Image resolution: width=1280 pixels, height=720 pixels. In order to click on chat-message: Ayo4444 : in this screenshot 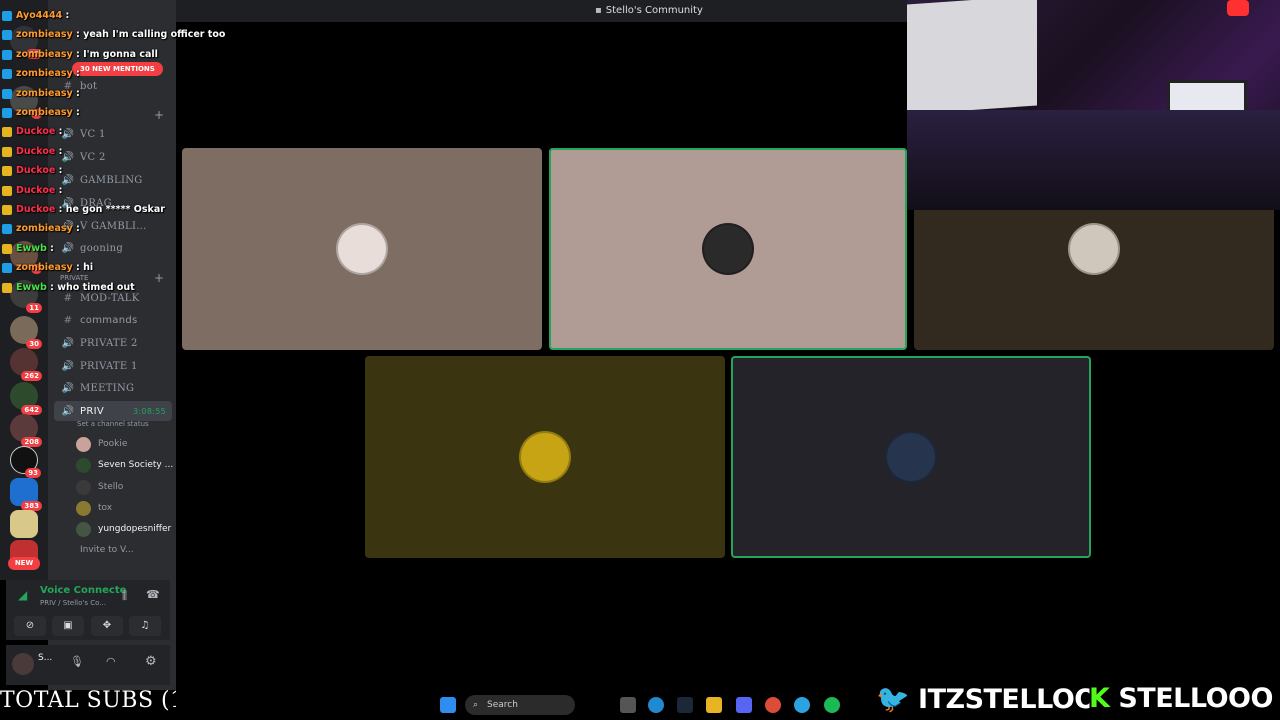, I will do `click(35, 15)`.